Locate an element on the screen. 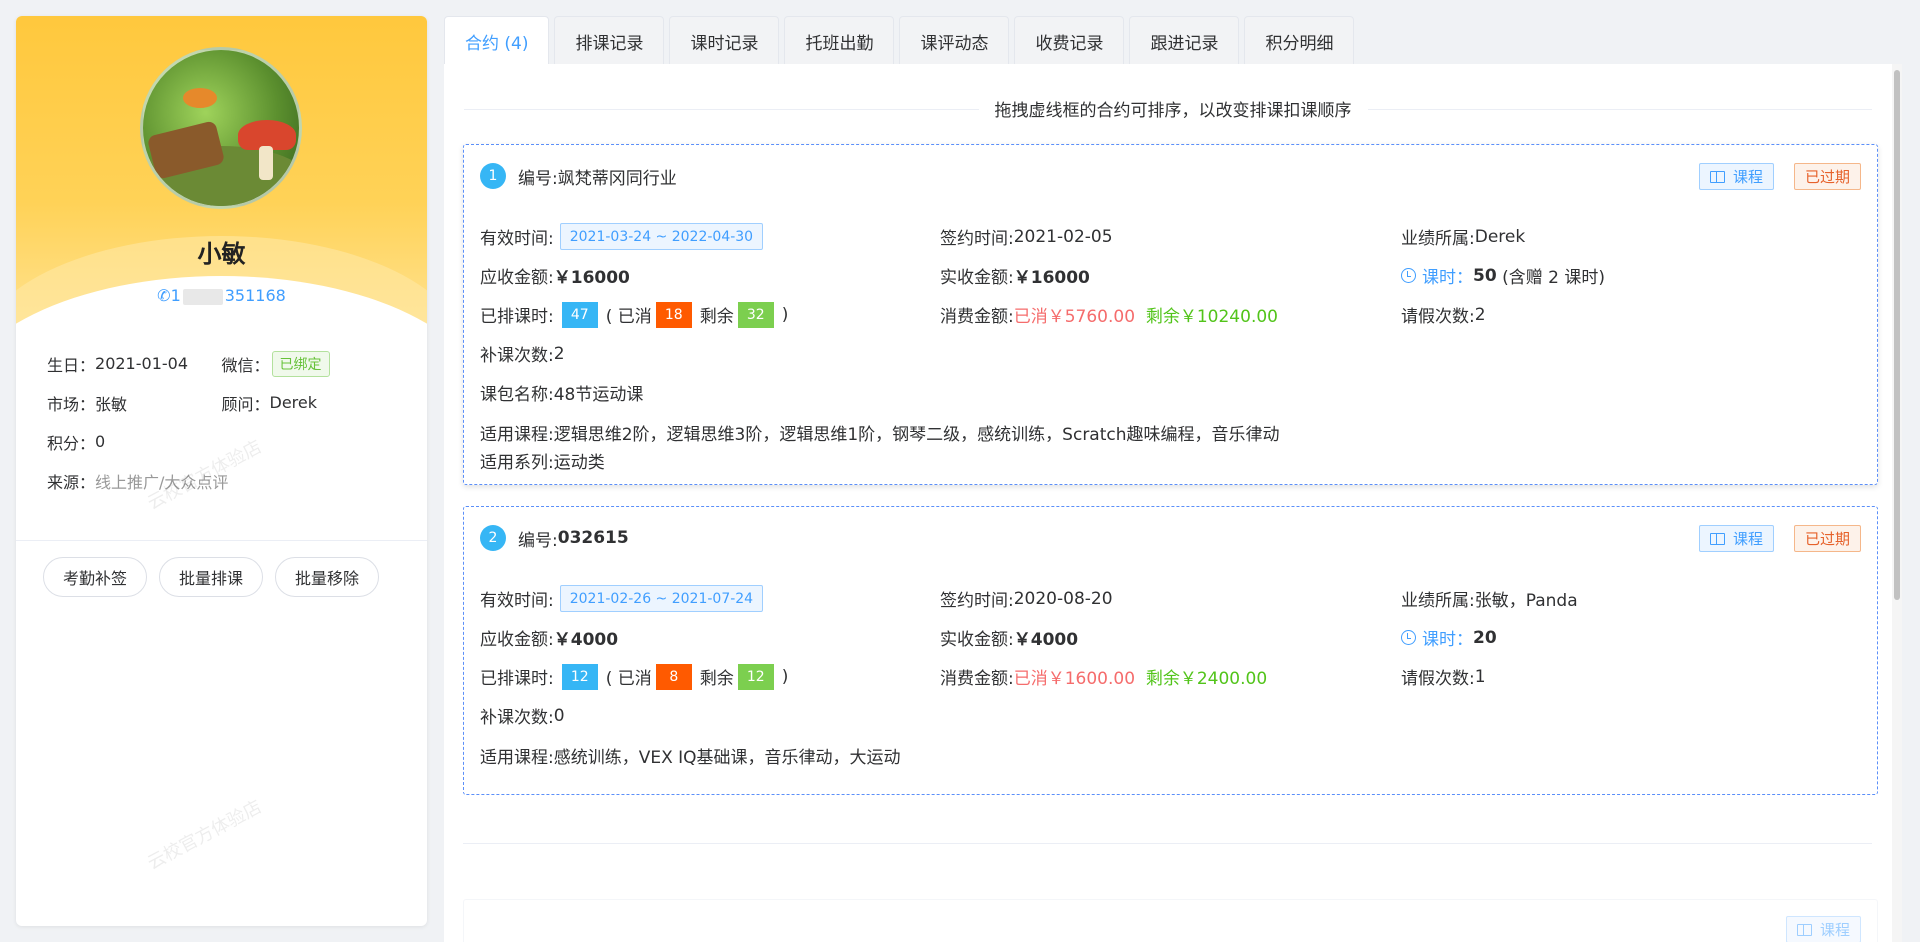 The width and height of the screenshot is (1920, 942). amount-paid: ￥4000 is located at coordinates (1046, 640).